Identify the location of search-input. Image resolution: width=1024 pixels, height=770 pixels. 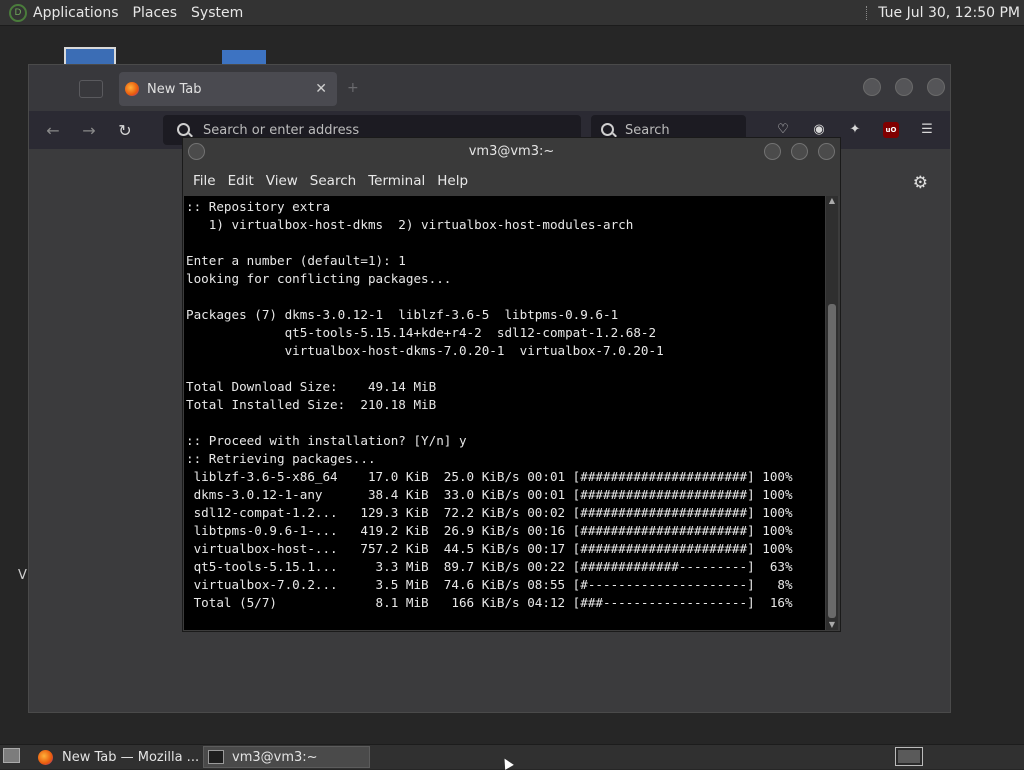
(680, 130).